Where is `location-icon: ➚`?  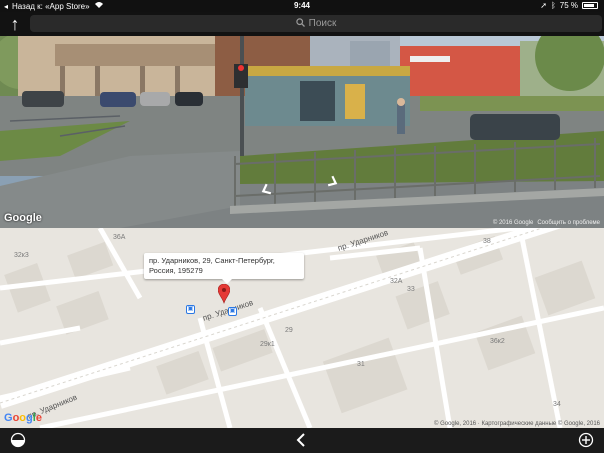
location-icon: ➚ is located at coordinates (543, 5).